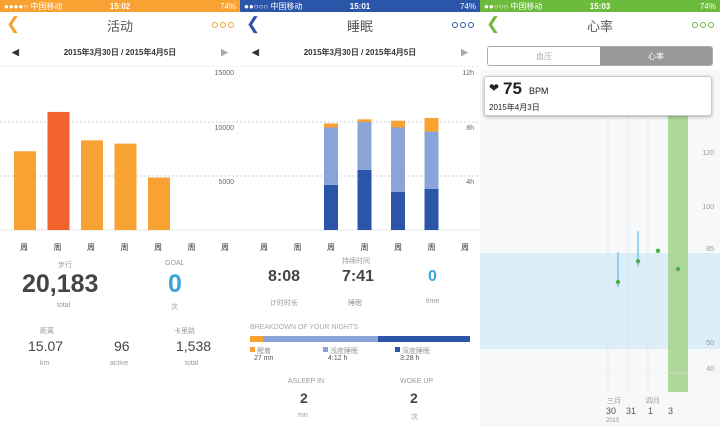 This screenshot has width=720, height=427. What do you see at coordinates (671, 411) in the screenshot?
I see `x-day: 3` at bounding box center [671, 411].